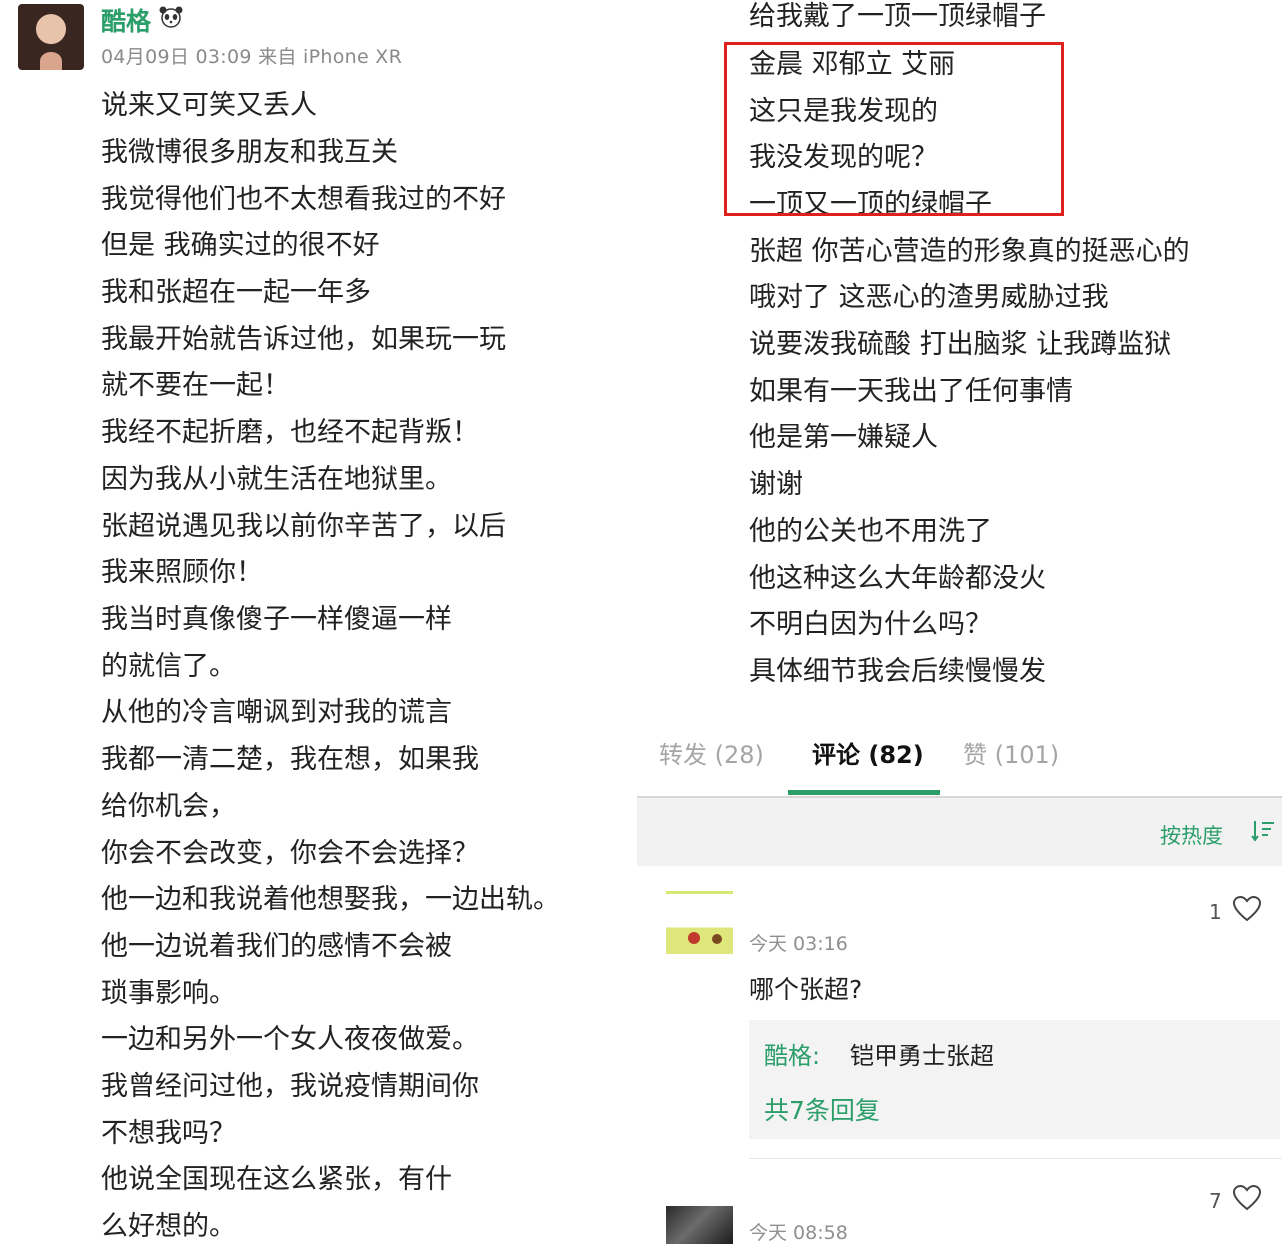 This screenshot has width=1282, height=1254. I want to click on panda-icon, so click(171, 17).